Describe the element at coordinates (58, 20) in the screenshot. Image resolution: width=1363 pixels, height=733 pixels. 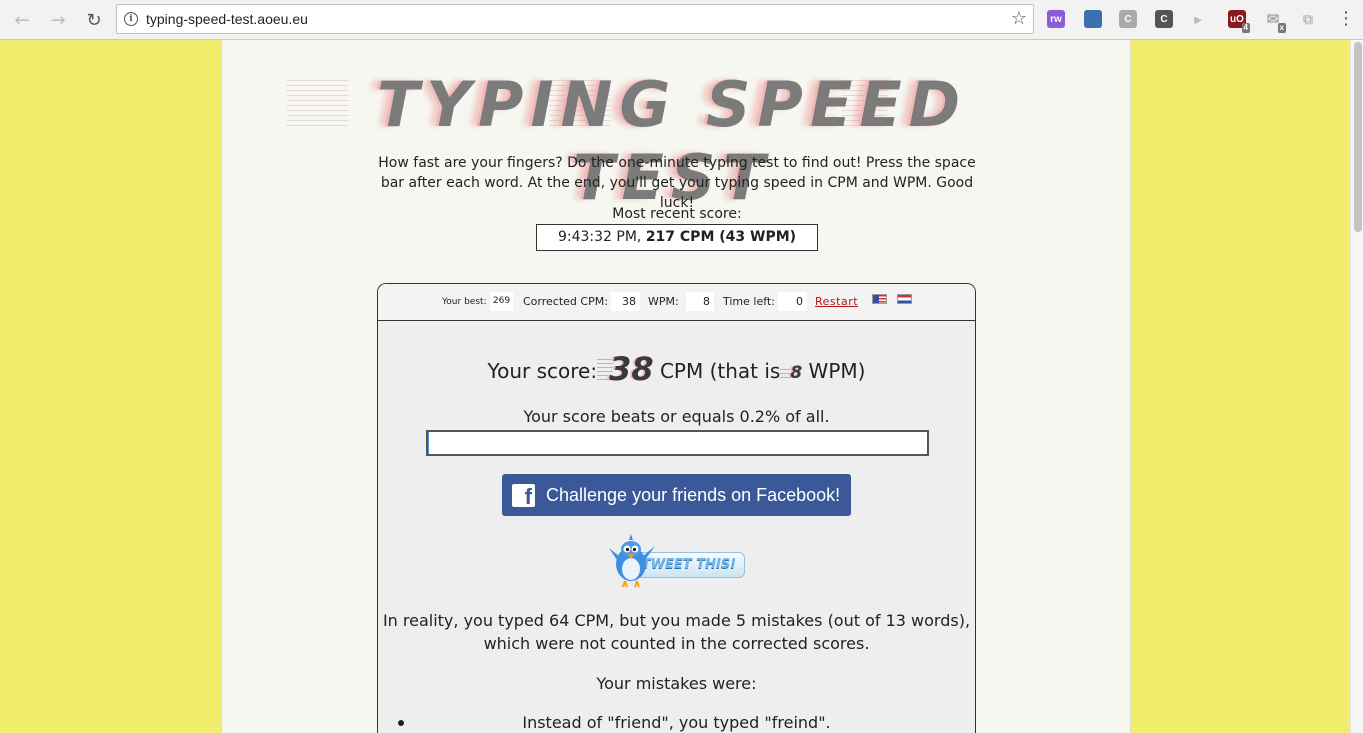
I see `forward-icon: →` at that location.